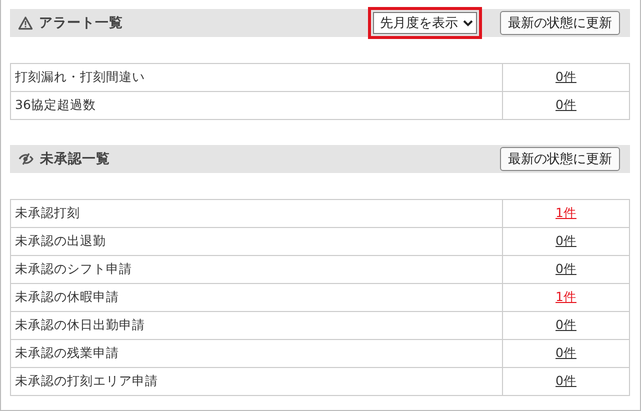 This screenshot has height=411, width=641. I want to click on table-cell: 未承認の打刻エリア申請, so click(256, 382).